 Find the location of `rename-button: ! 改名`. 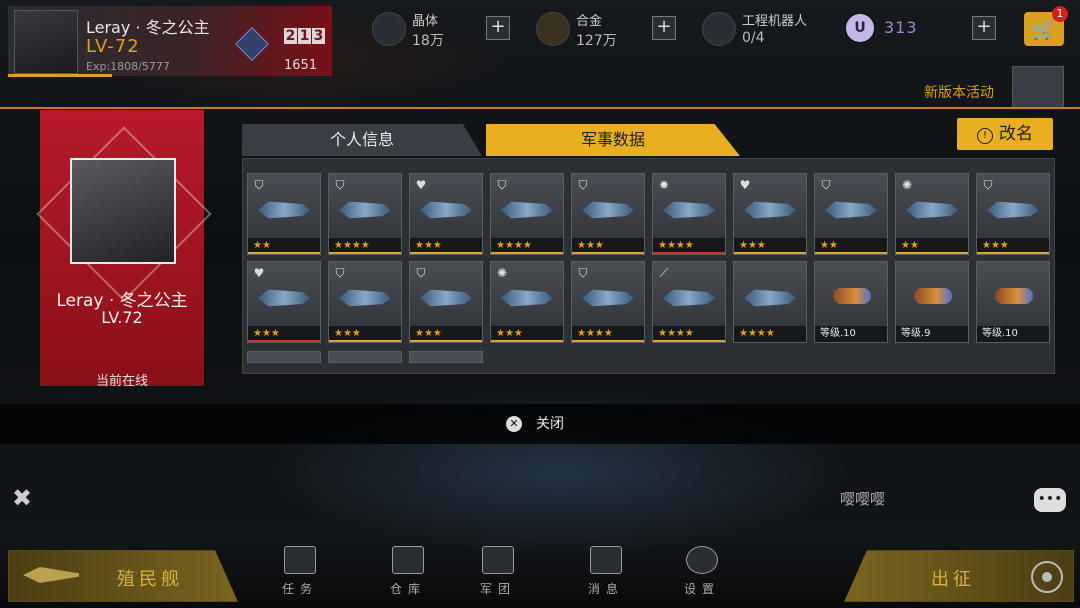

rename-button: ! 改名 is located at coordinates (1005, 134).